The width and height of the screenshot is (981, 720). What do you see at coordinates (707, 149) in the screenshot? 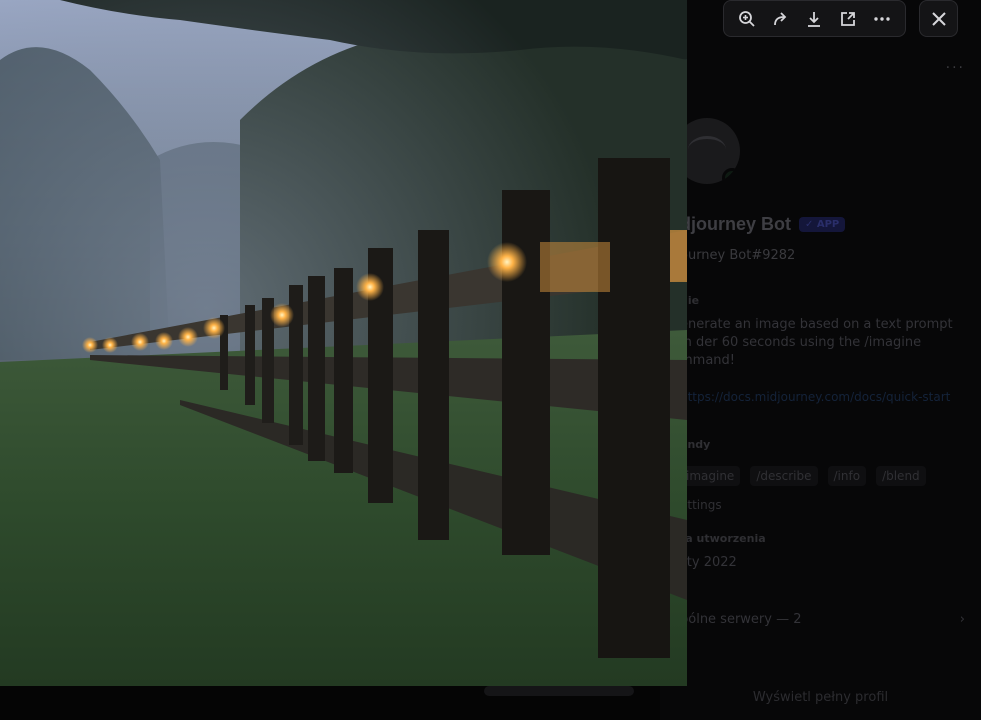
I see `sailboat-logo-icon` at bounding box center [707, 149].